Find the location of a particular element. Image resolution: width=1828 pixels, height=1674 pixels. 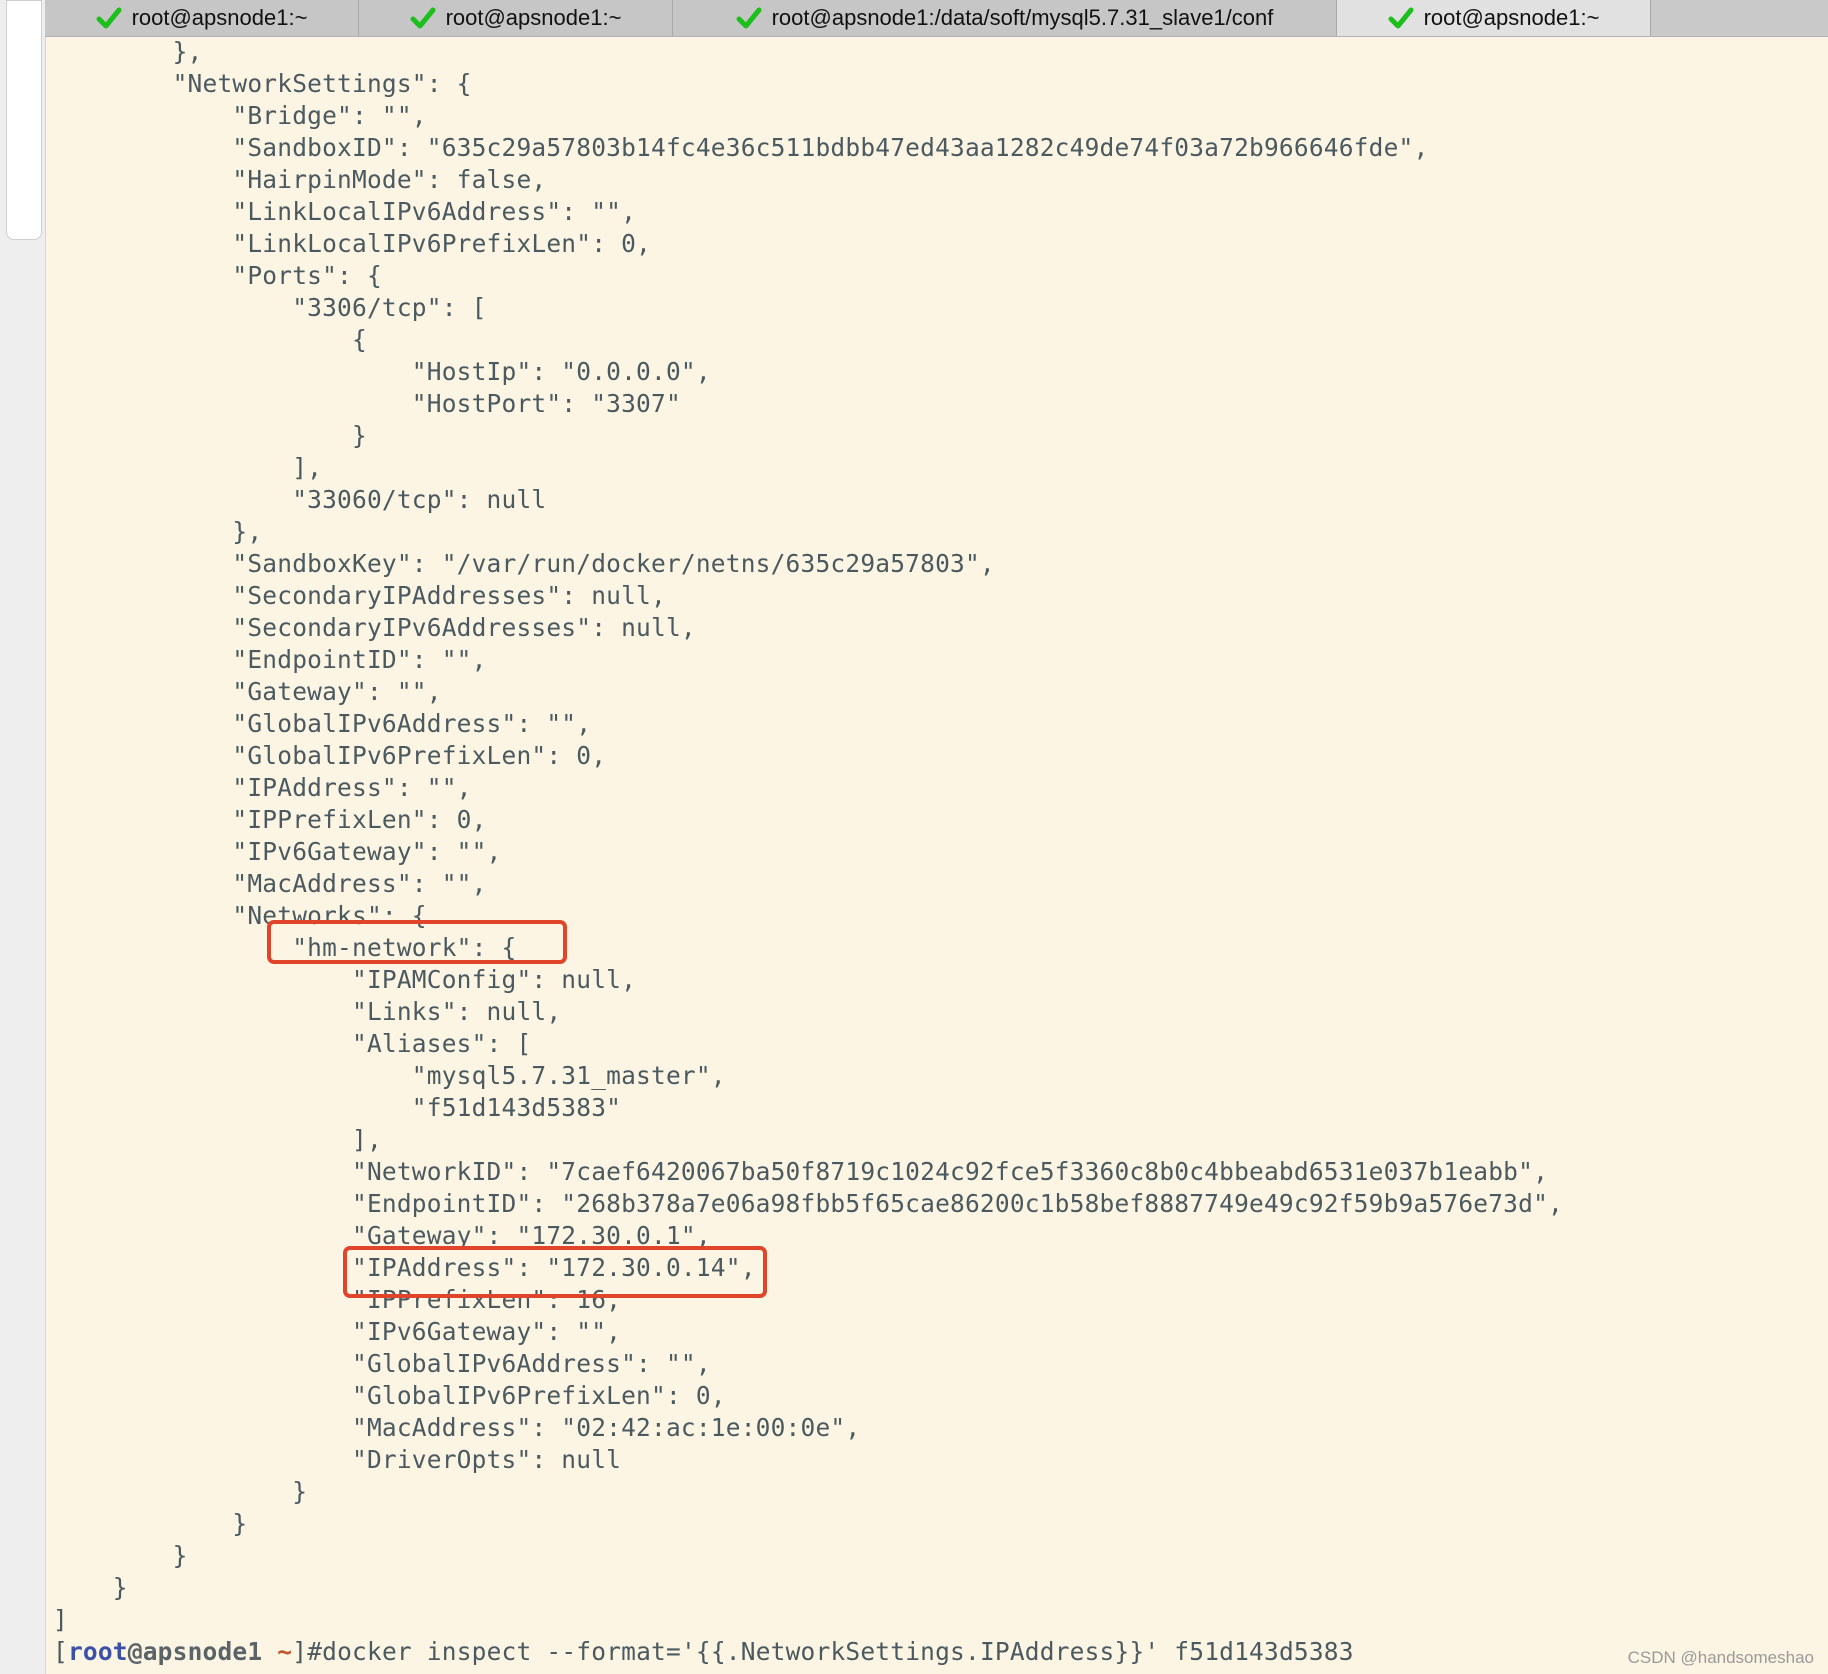

terminal-line: "mysql5.7.31_master", is located at coordinates (389, 1075).